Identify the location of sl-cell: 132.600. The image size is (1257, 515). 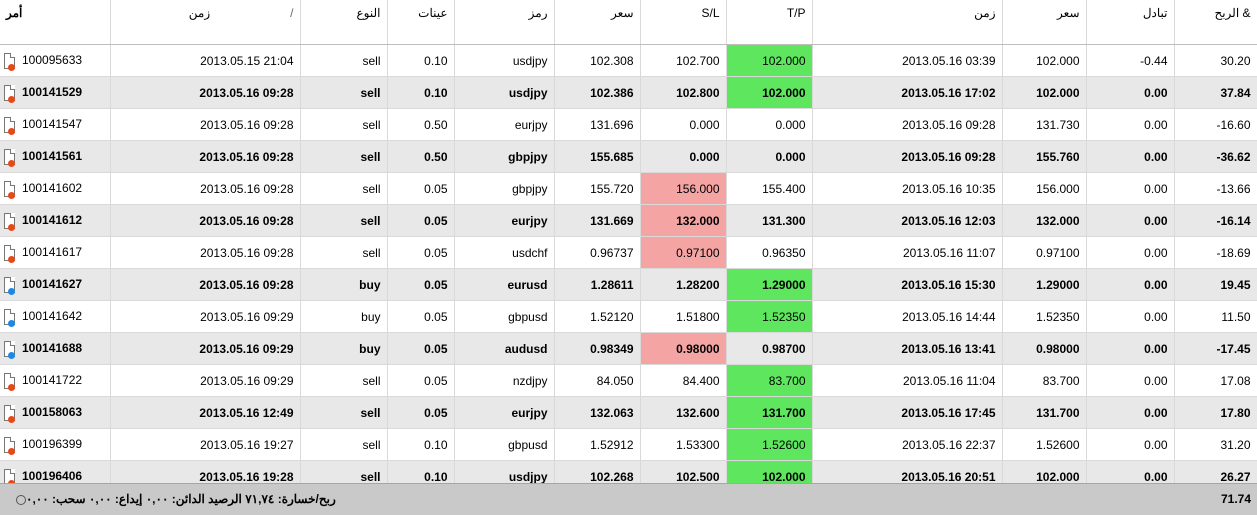
(683, 412).